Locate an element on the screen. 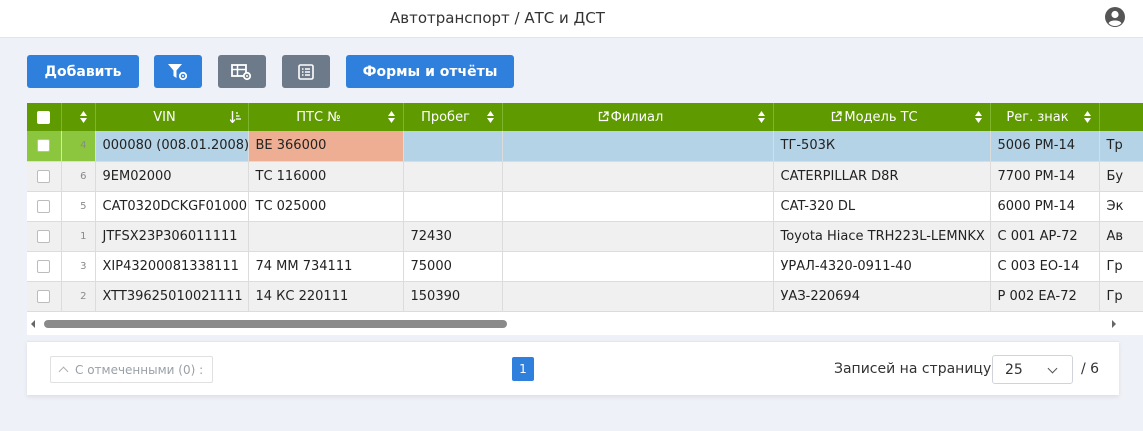 Image resolution: width=1143 pixels, height=431 pixels. add-button: Добавить is located at coordinates (83, 71).